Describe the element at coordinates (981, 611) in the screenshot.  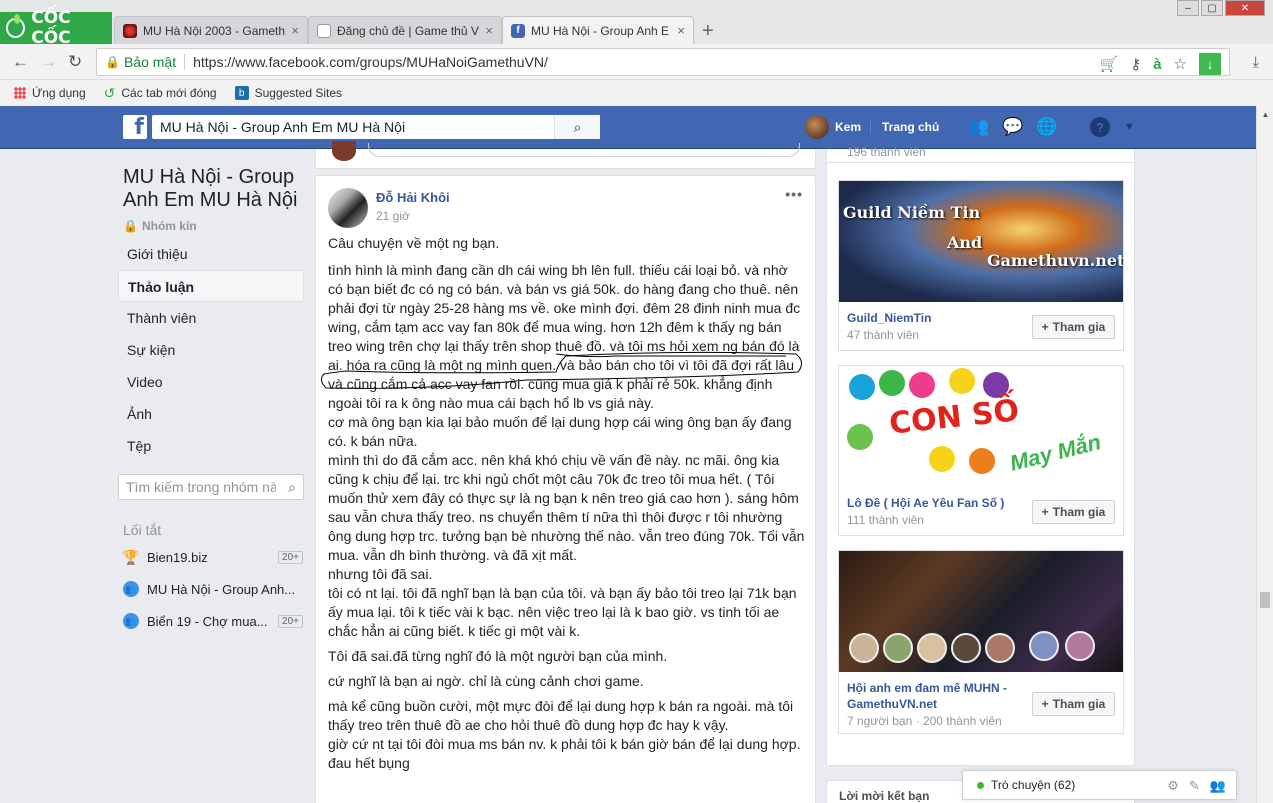
I see `group-cover-image` at that location.